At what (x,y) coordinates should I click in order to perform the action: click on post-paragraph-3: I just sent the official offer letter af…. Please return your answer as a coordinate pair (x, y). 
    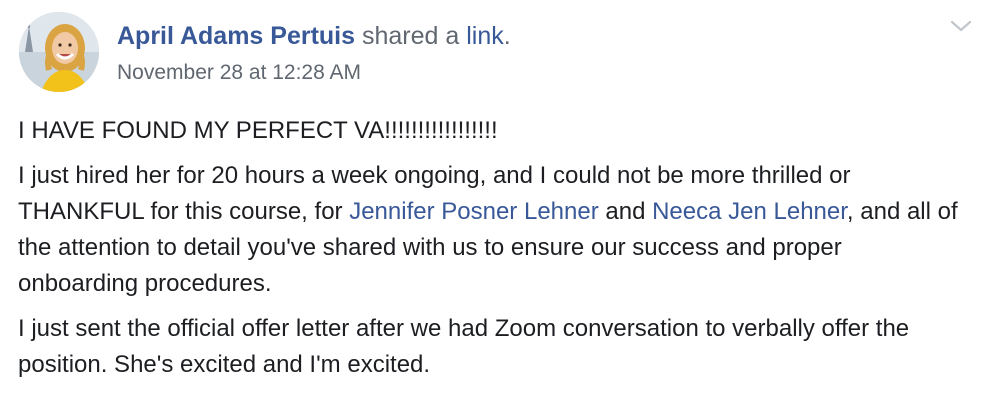
    Looking at the image, I should click on (464, 346).